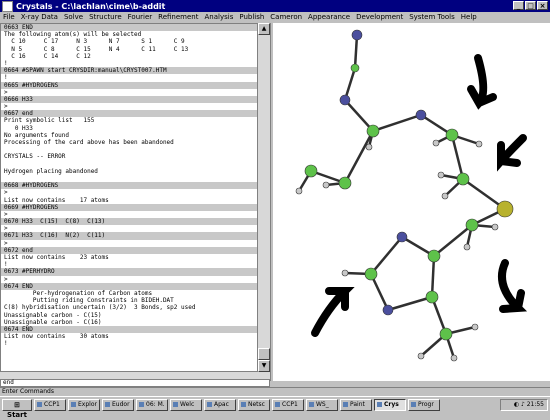 This screenshot has height=420, width=550. I want to click on sulfur-atom, so click(505, 209).